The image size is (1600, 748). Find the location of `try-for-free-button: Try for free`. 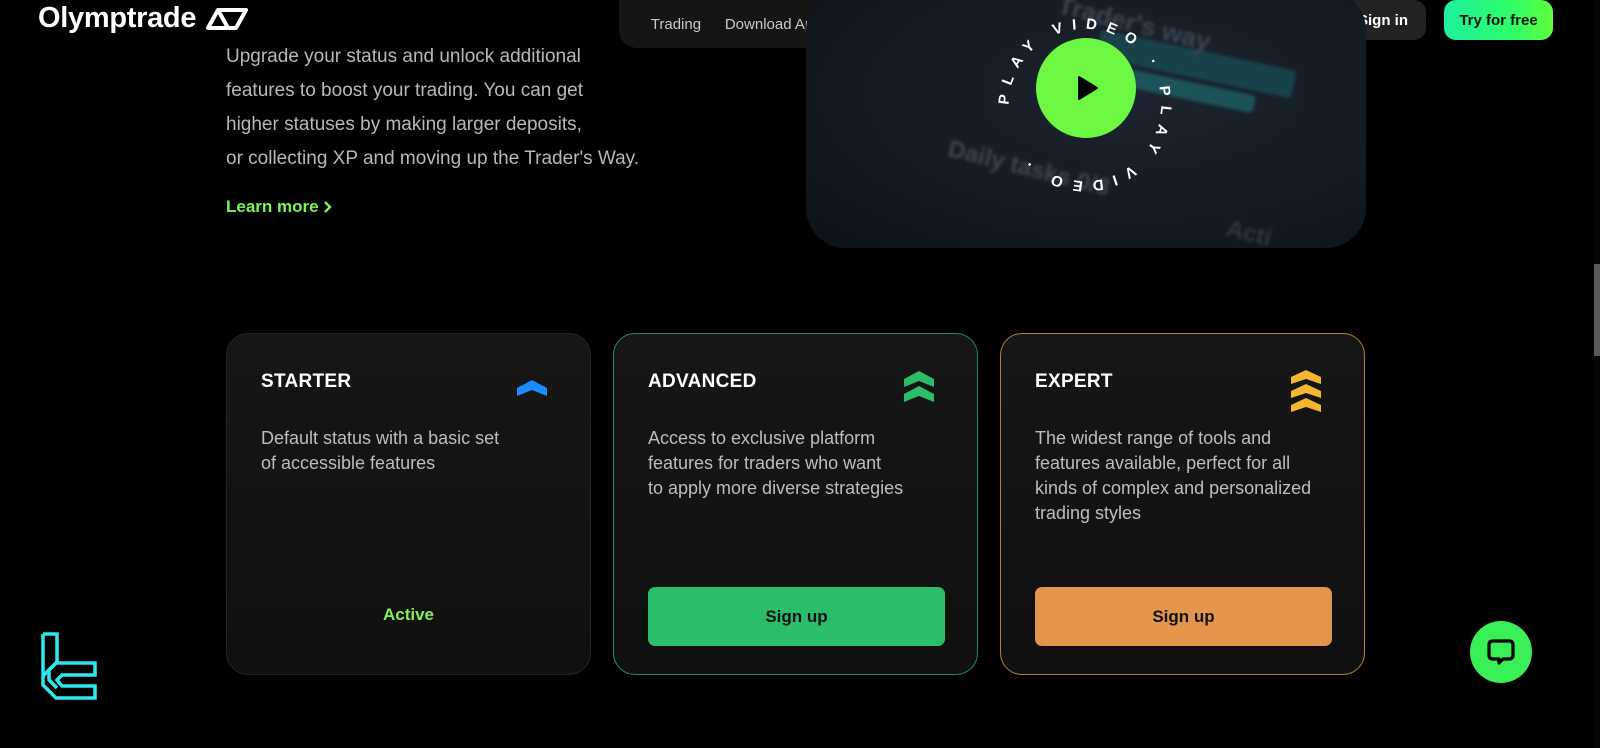

try-for-free-button: Try for free is located at coordinates (1498, 20).